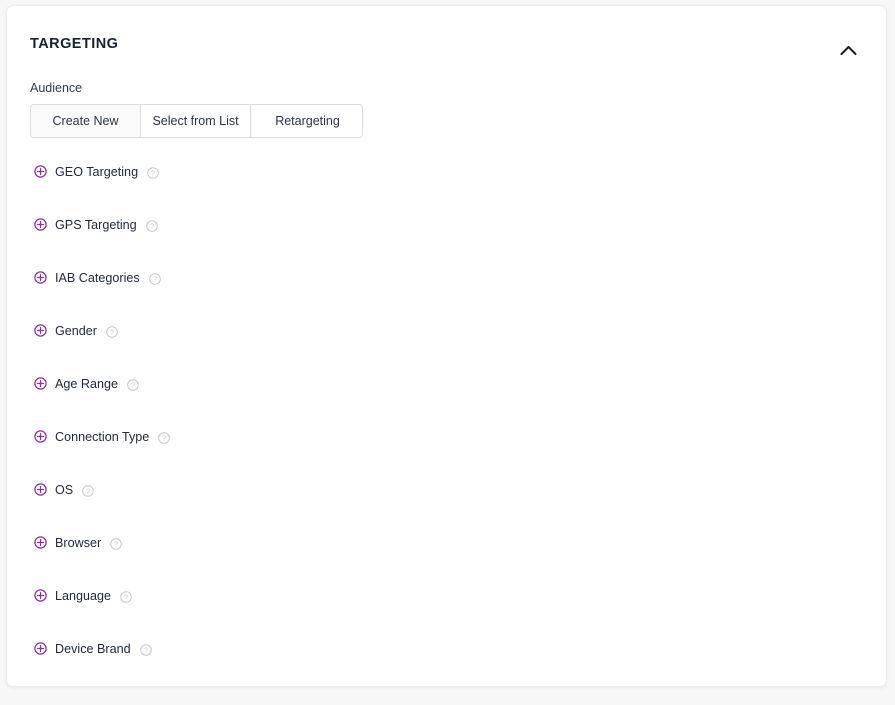  What do you see at coordinates (446, 277) in the screenshot?
I see `targeting-option-row: IAB Categories?` at bounding box center [446, 277].